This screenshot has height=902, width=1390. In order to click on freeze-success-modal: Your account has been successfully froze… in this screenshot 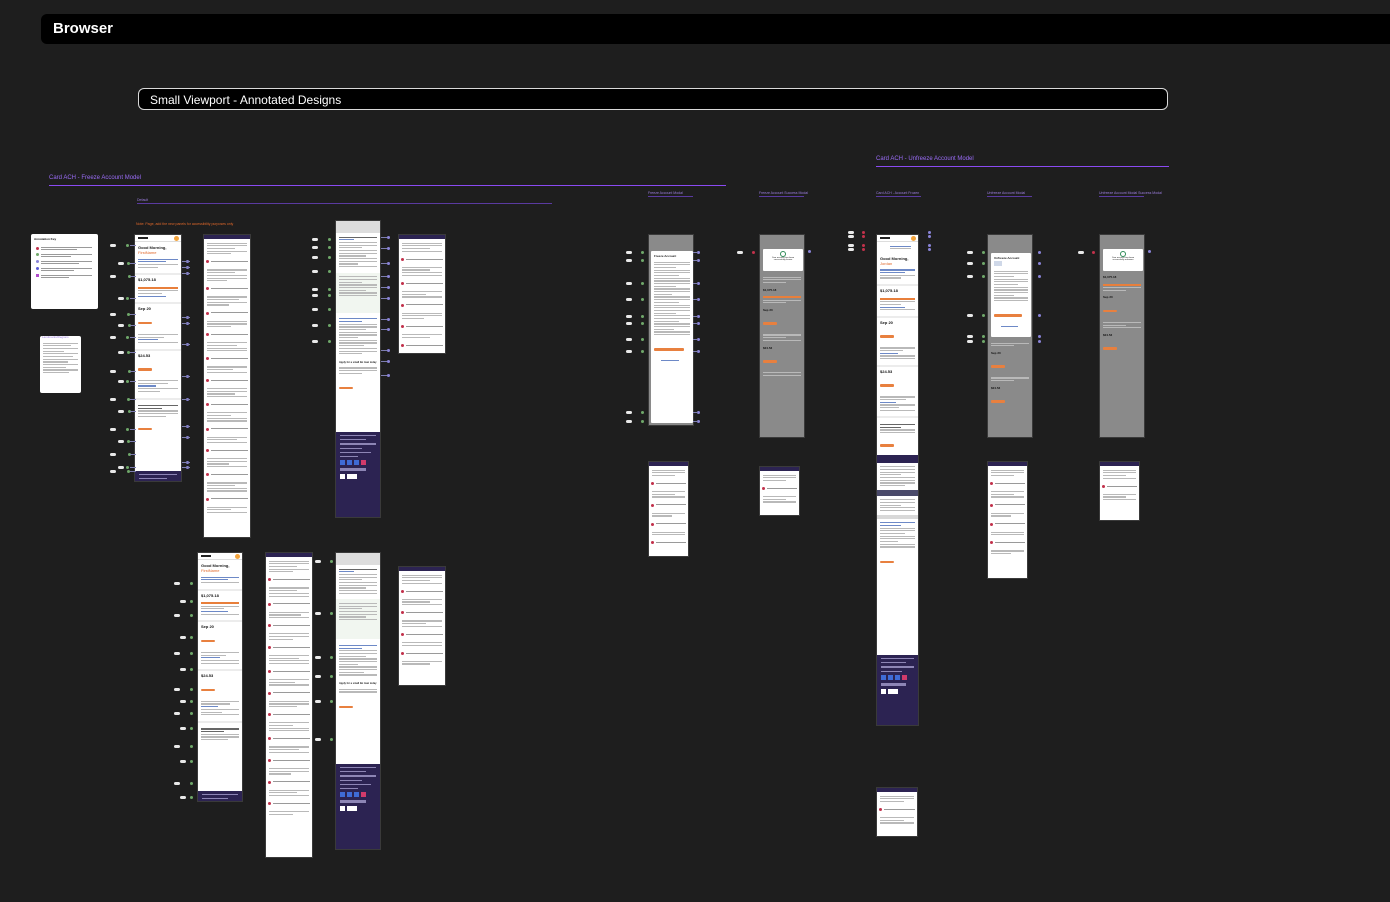, I will do `click(783, 260)`.